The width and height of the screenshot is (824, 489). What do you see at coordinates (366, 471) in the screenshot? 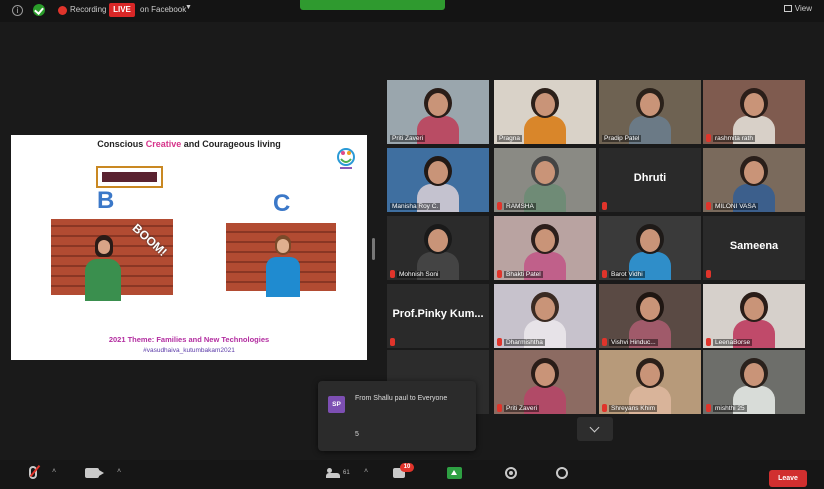
I see `participants-options-chevron-icon: ˄` at bounding box center [366, 471].